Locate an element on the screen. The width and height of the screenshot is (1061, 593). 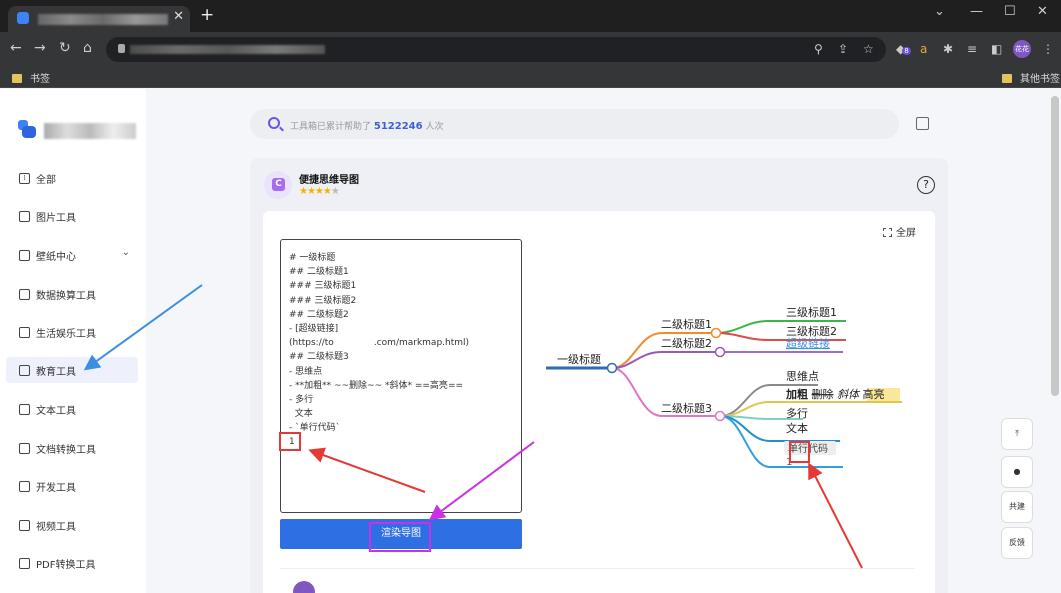
sidebar-item-pdf: PDF转换工具 is located at coordinates (72, 563).